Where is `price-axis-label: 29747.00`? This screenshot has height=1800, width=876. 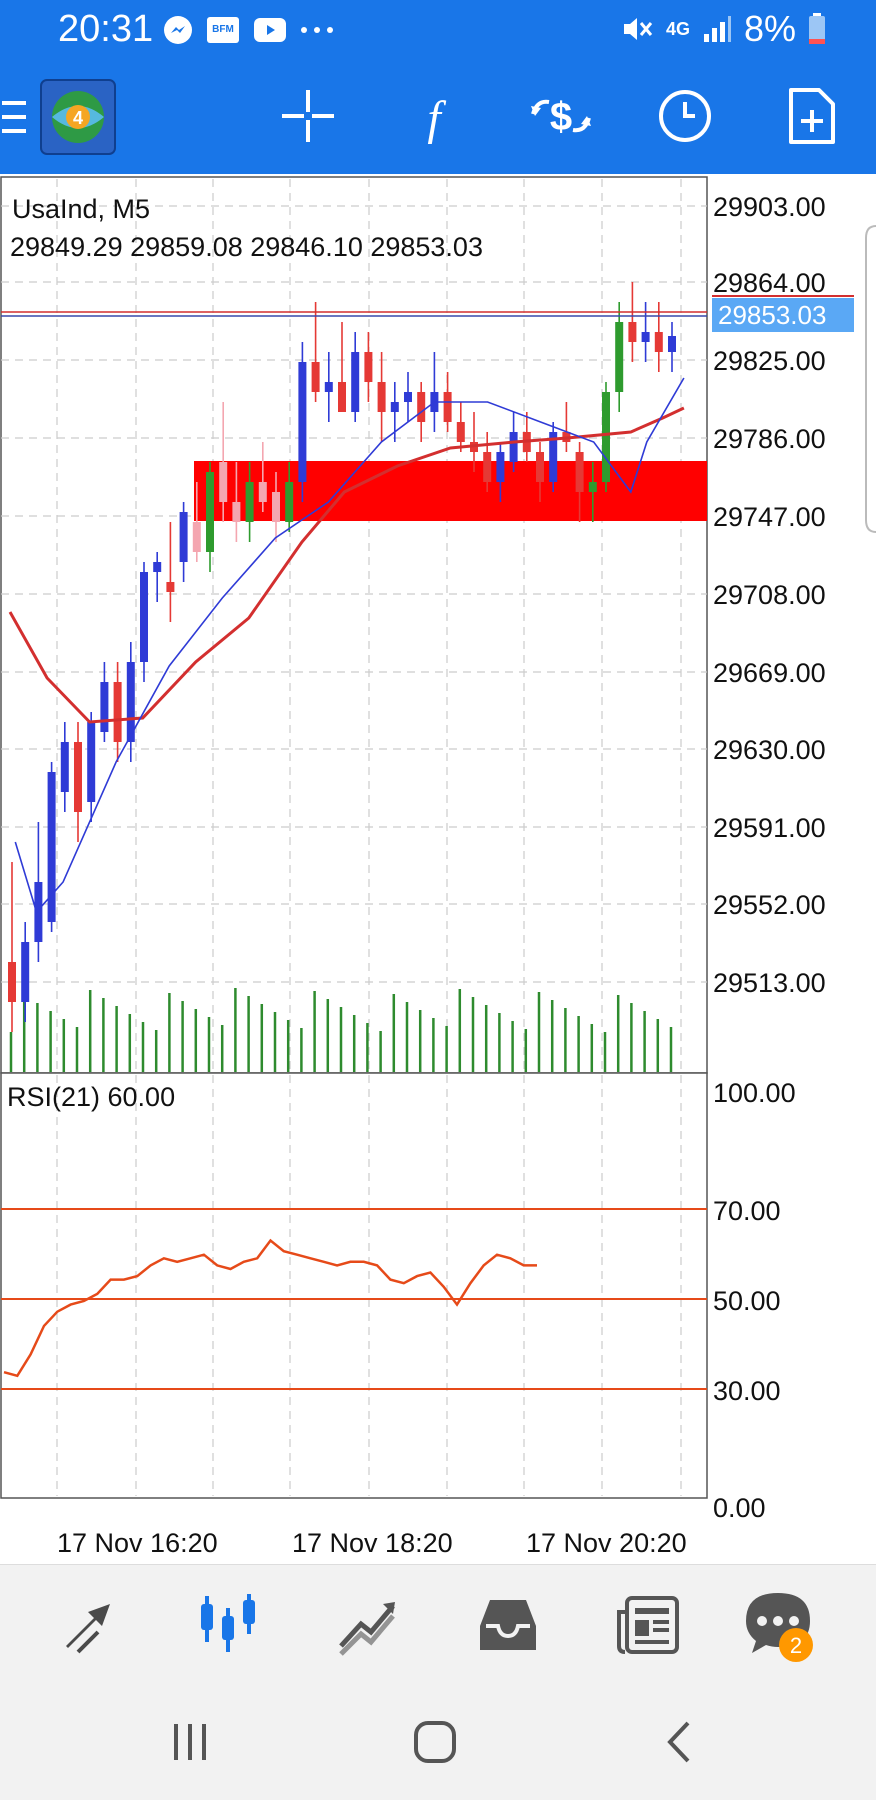
price-axis-label: 29747.00 is located at coordinates (769, 517).